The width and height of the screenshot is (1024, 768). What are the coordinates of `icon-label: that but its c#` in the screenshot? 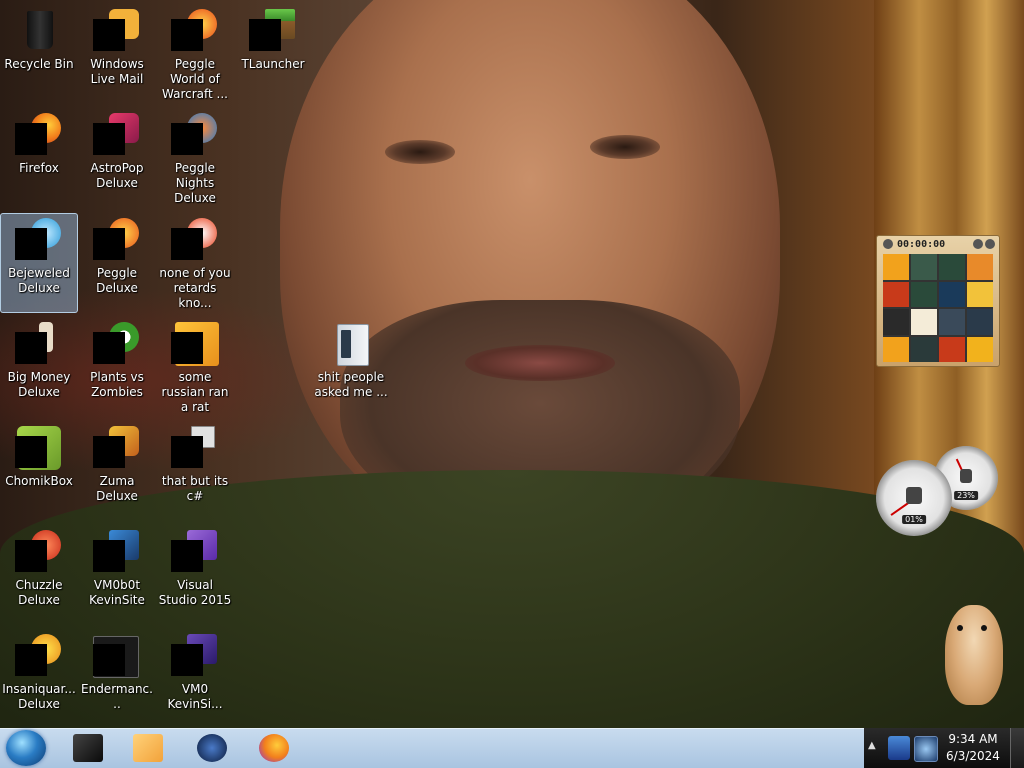 It's located at (195, 488).